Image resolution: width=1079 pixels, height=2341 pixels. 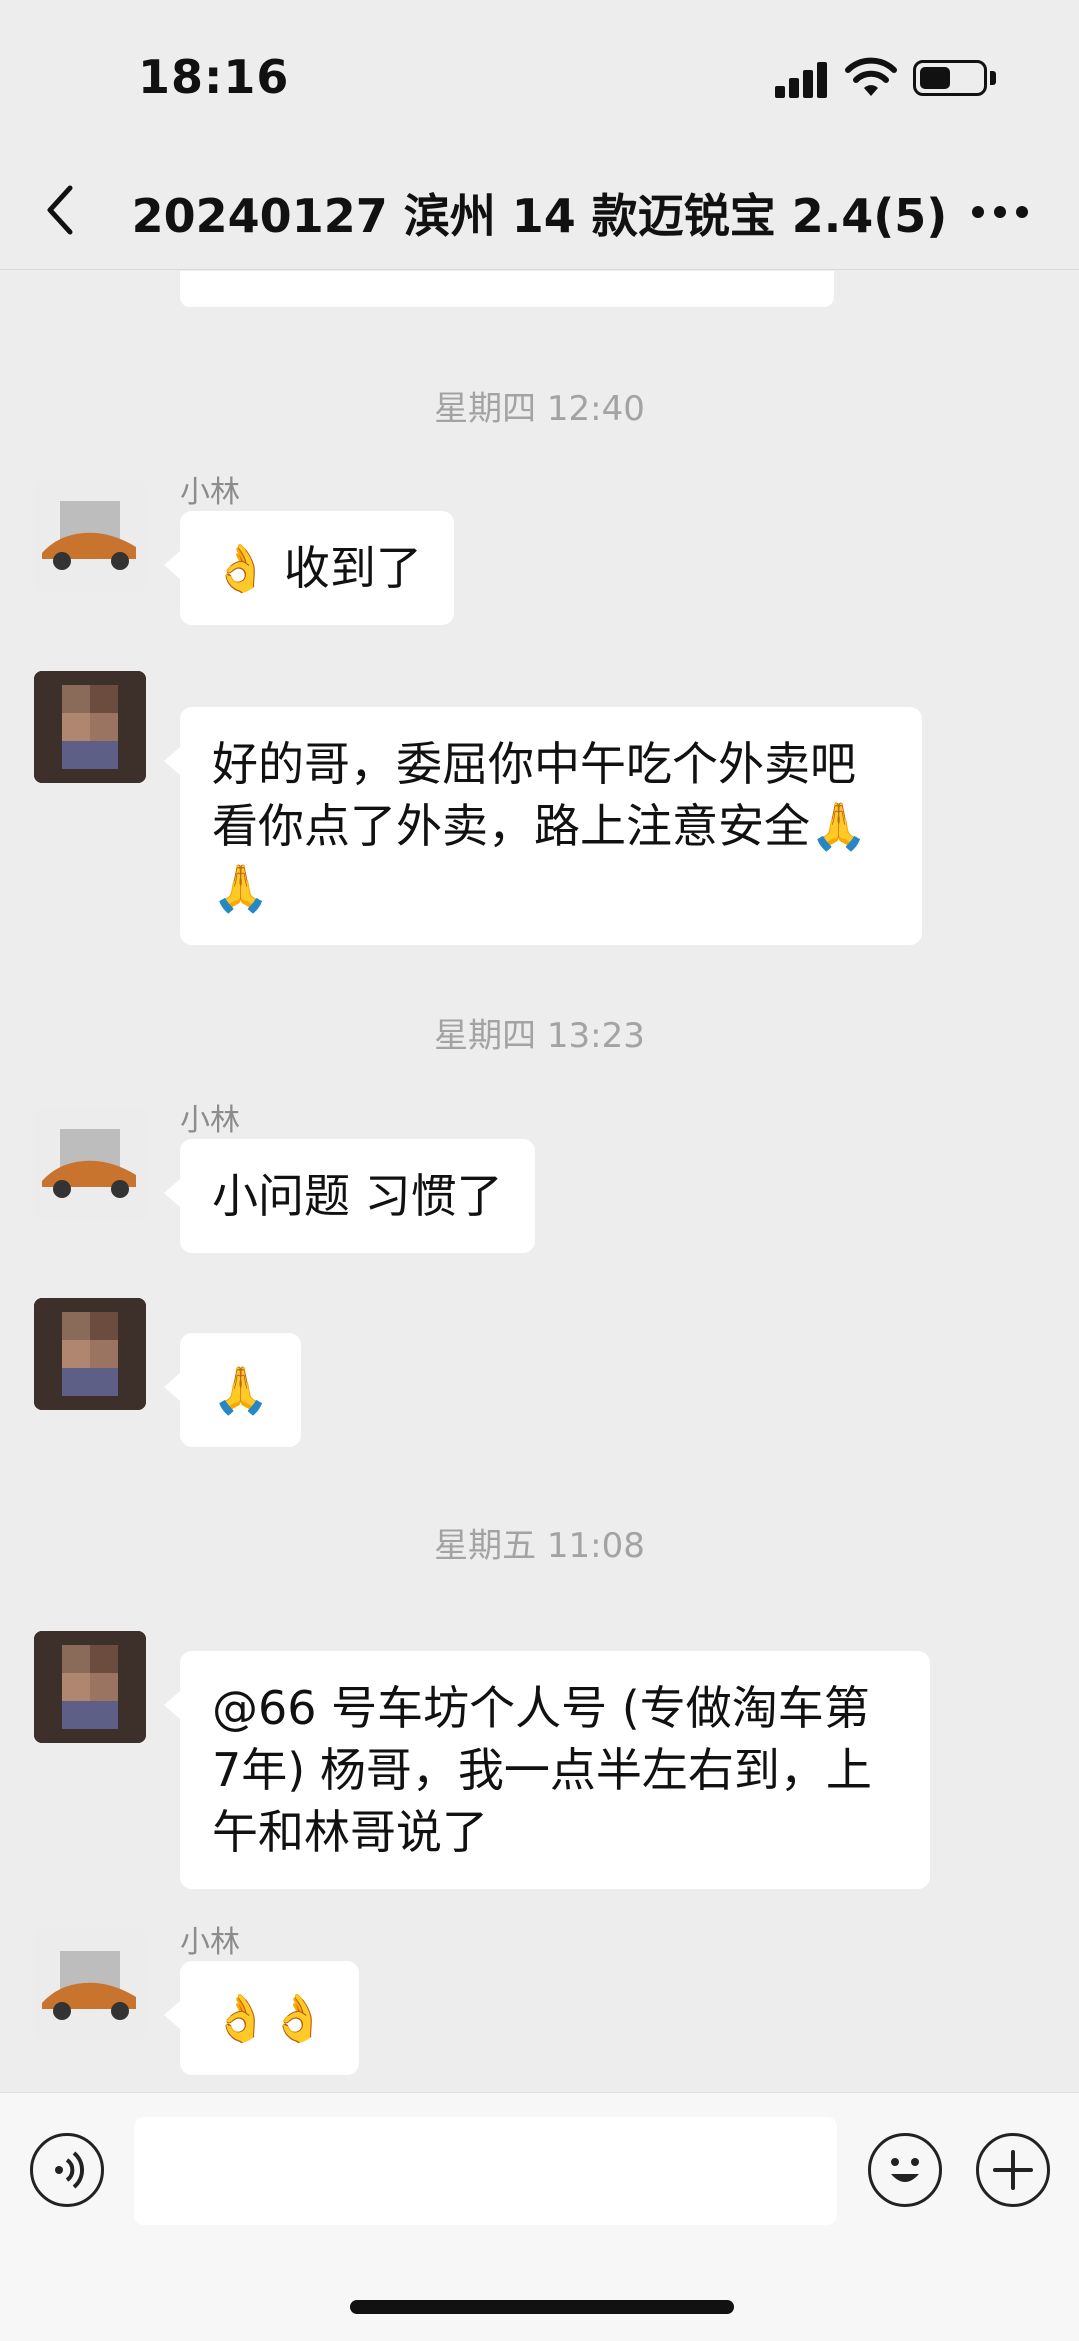 I want to click on chat-title: 20240127 滨州 14 款迈锐宝 2.4(5), so click(x=539, y=216).